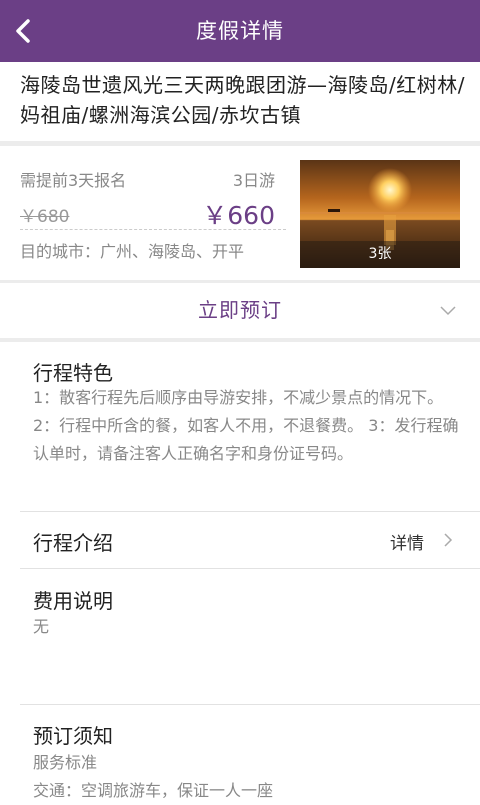 This screenshot has width=480, height=805. Describe the element at coordinates (242, 100) in the screenshot. I see `tour-title: 海陵岛世遗风光三天两晚跟团游—海陵岛/红树林/妈祖庙/螺洲海滨公园/赤坎古镇` at that location.